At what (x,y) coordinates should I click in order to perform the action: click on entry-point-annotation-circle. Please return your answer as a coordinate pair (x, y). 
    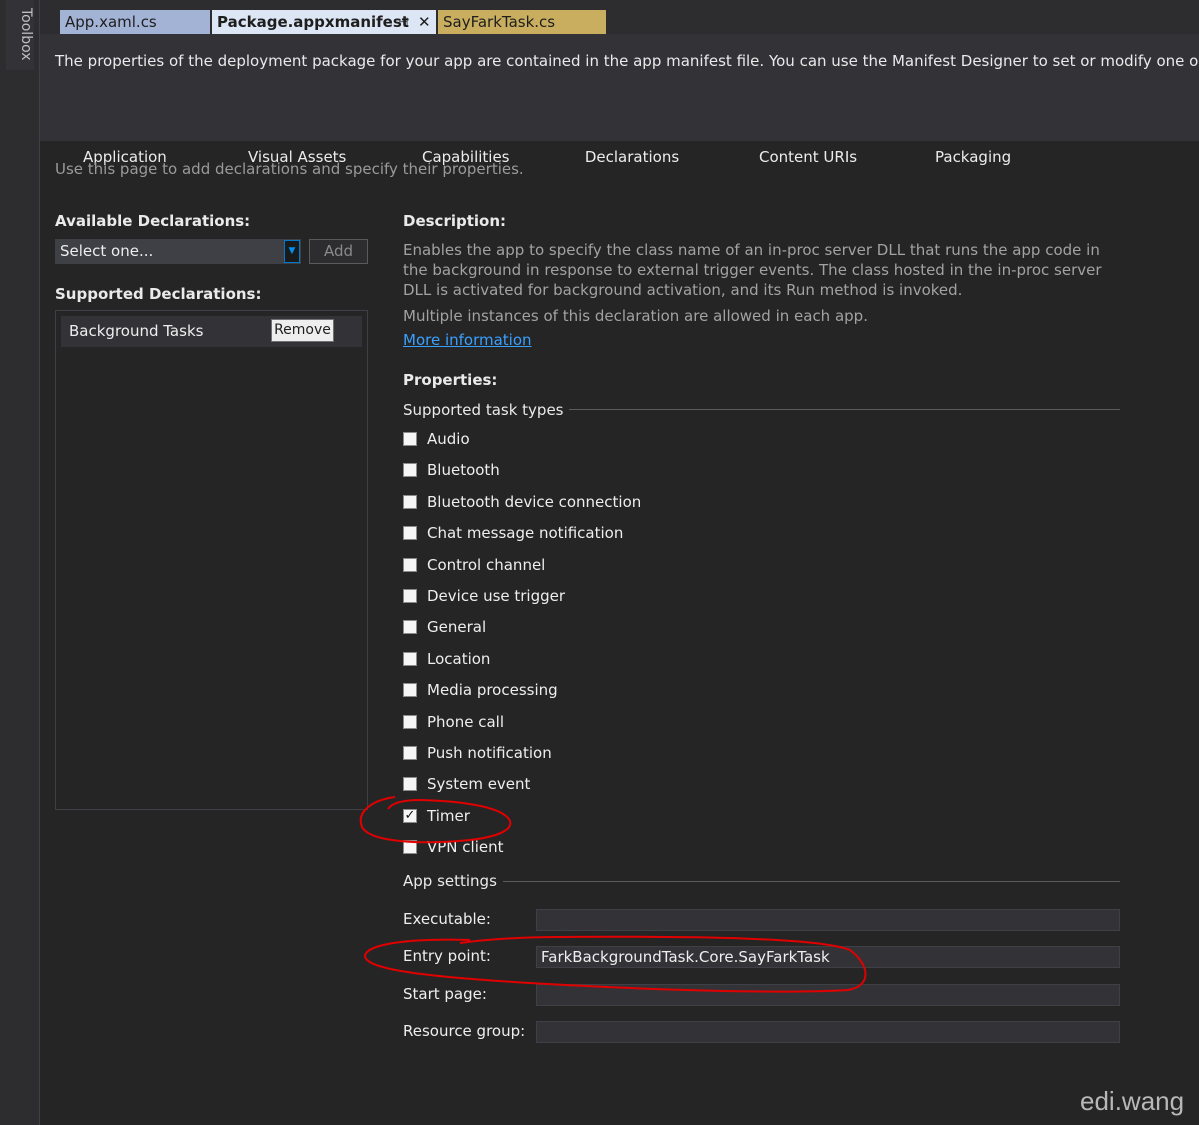
    Looking at the image, I should click on (615, 964).